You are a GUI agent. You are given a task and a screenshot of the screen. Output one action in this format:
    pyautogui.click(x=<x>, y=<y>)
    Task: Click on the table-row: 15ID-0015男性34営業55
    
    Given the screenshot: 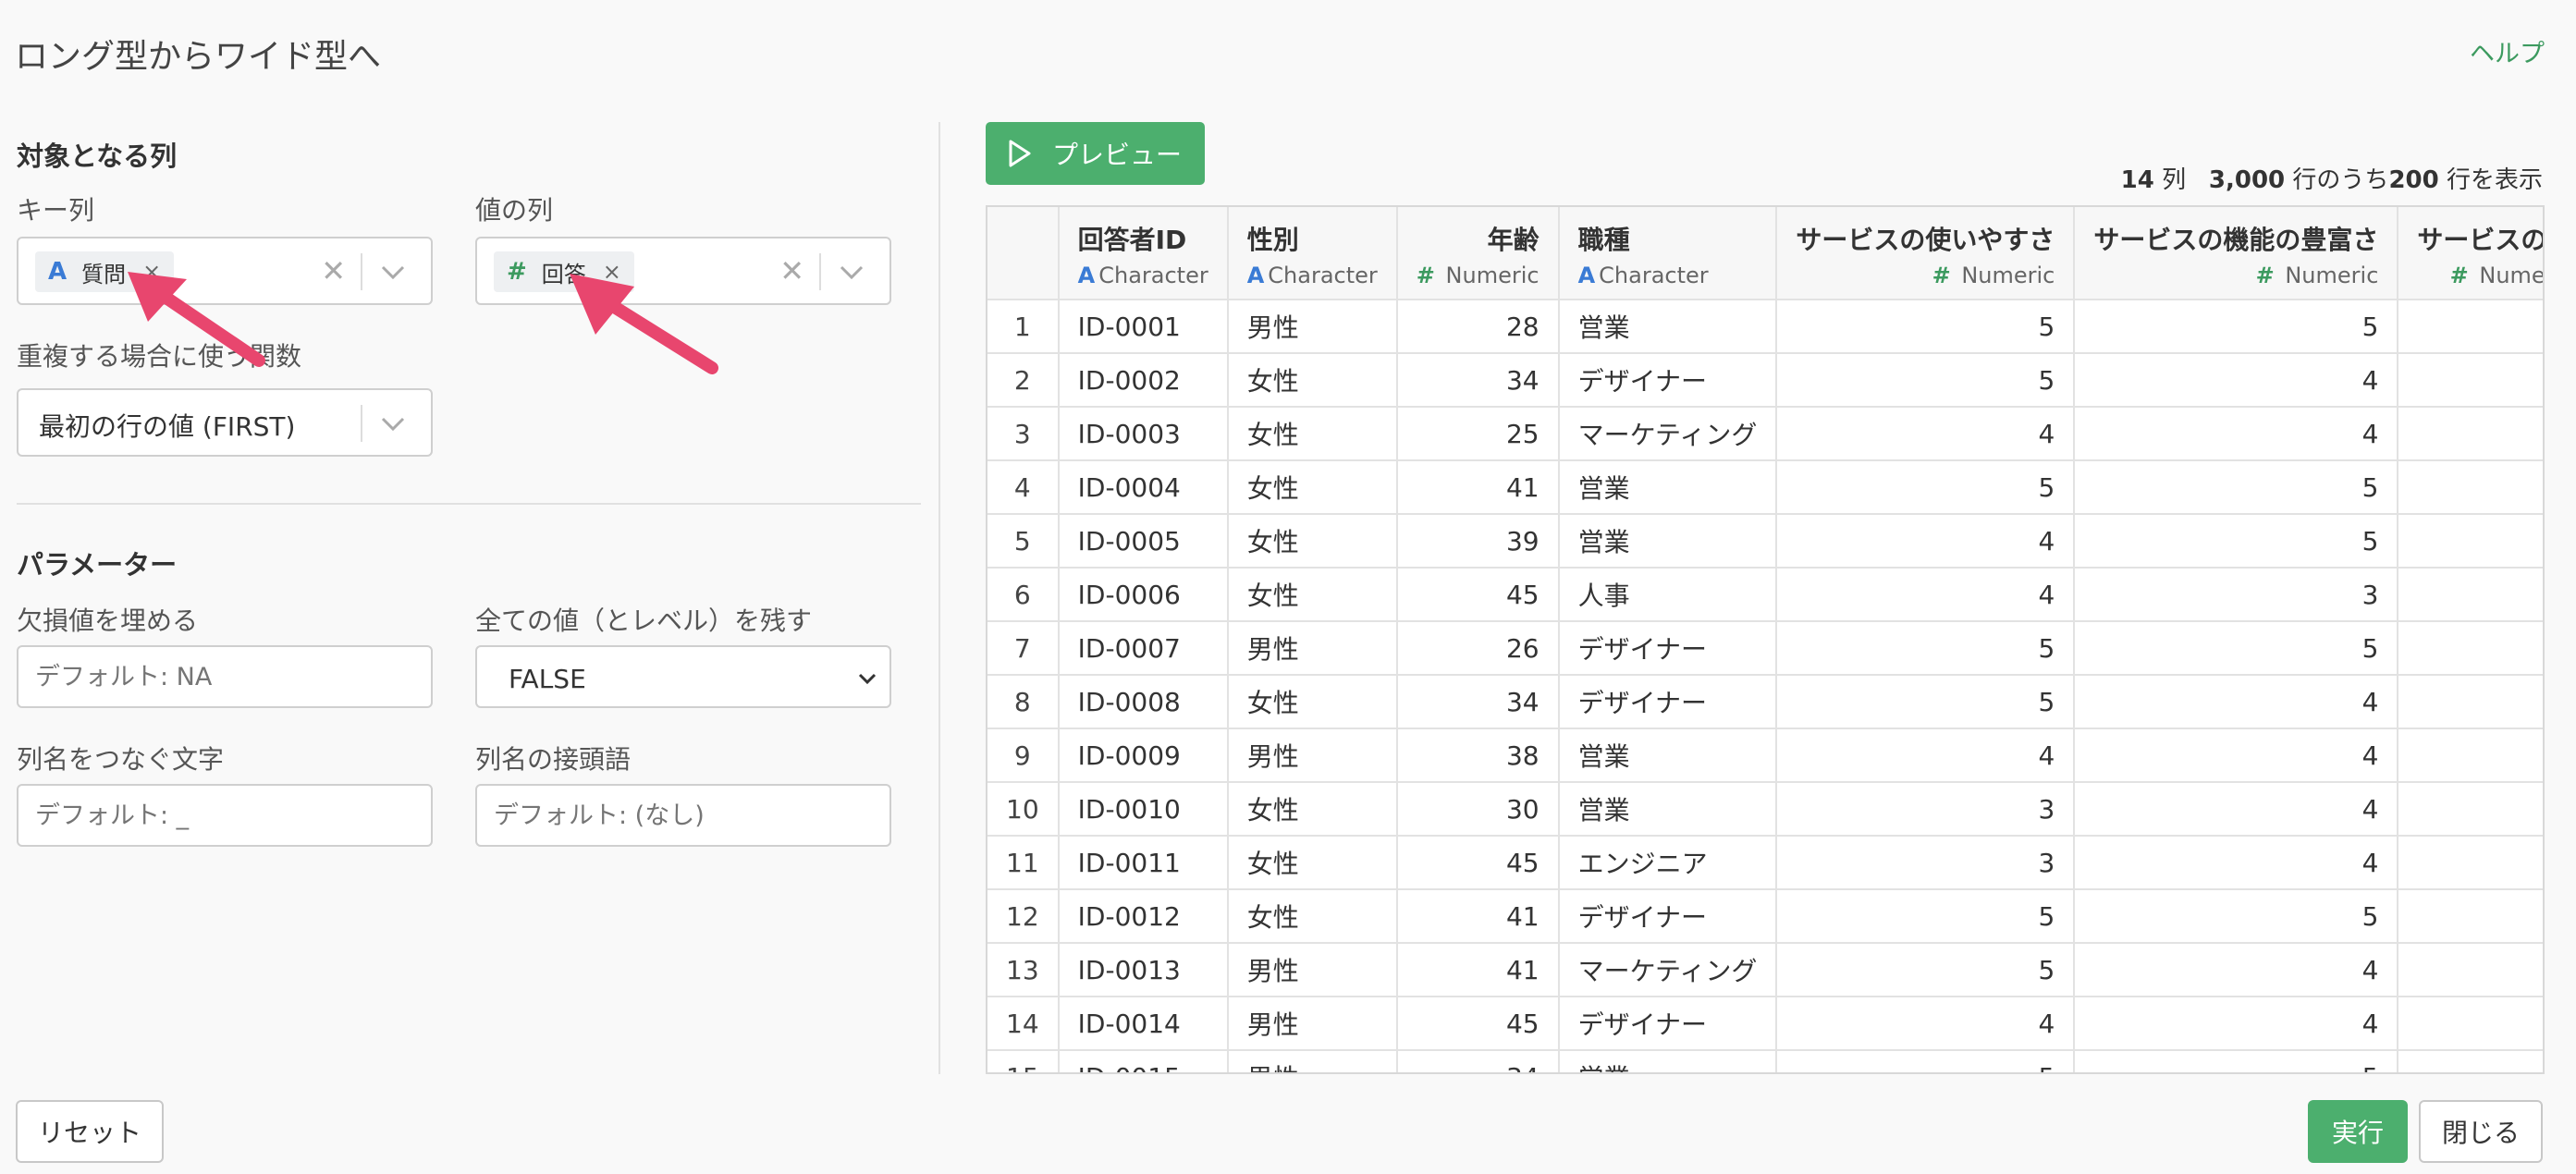 What is the action you would take?
    pyautogui.click(x=1765, y=1061)
    